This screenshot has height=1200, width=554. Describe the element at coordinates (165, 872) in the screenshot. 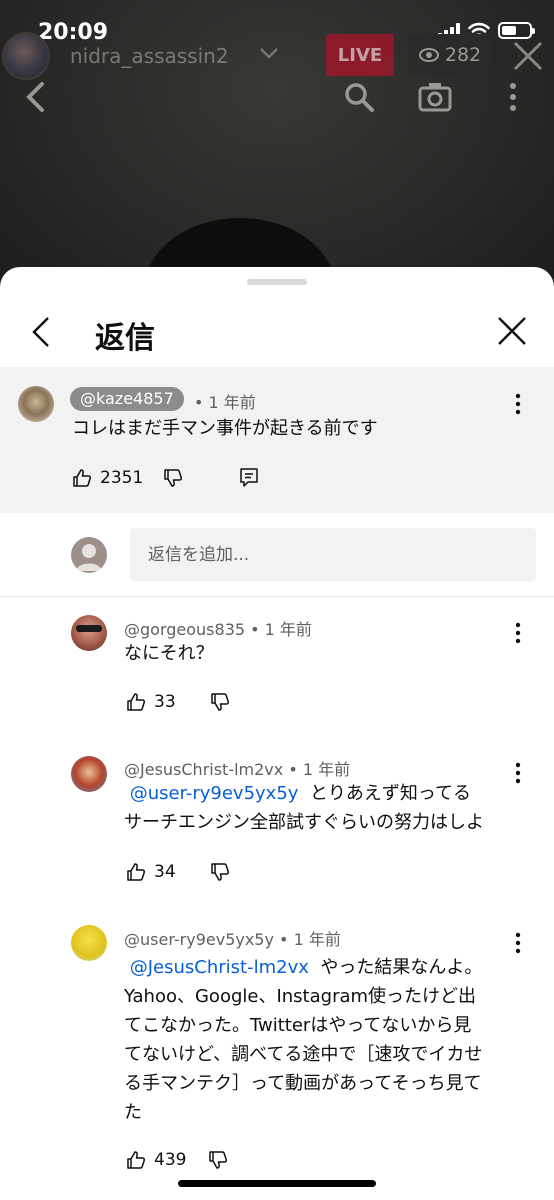

I see `like-count: 34` at that location.